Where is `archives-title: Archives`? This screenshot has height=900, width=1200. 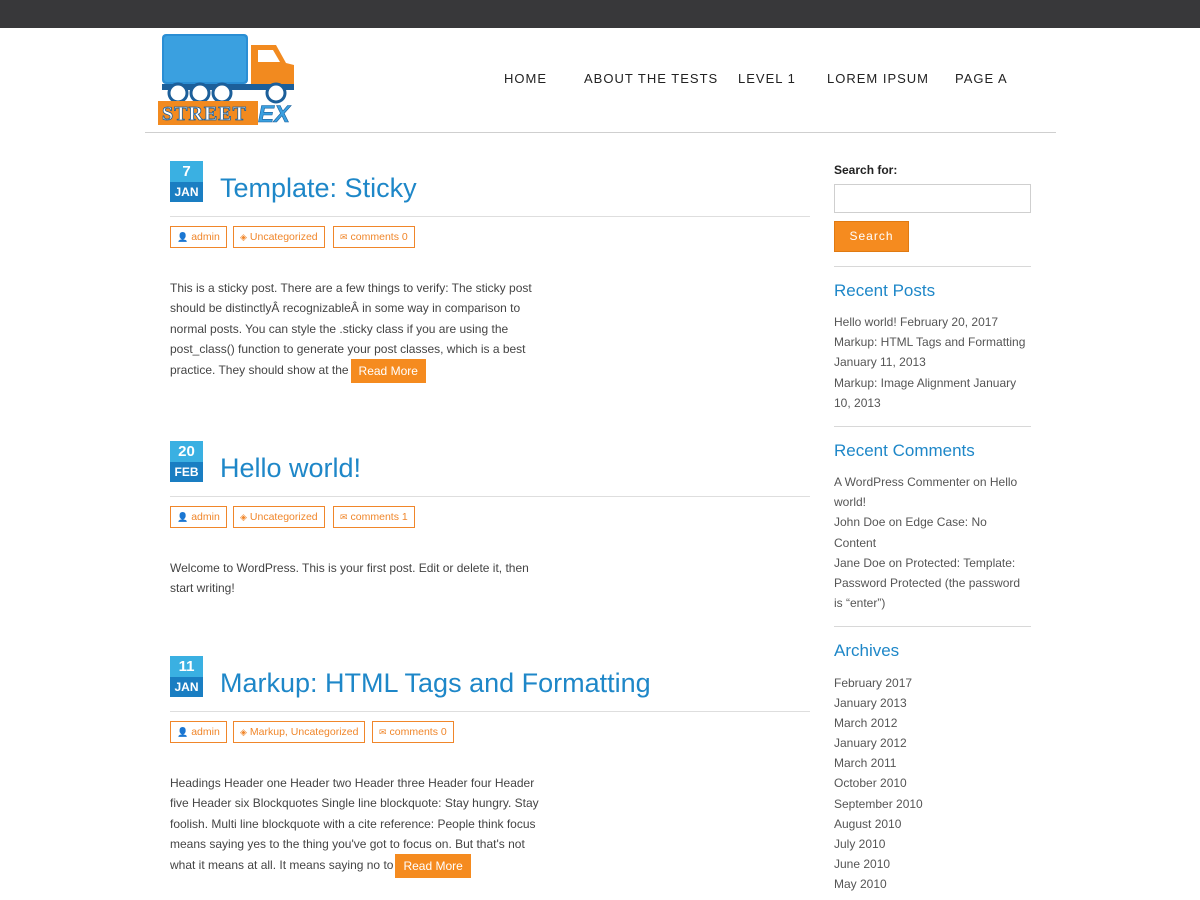
archives-title: Archives is located at coordinates (867, 650).